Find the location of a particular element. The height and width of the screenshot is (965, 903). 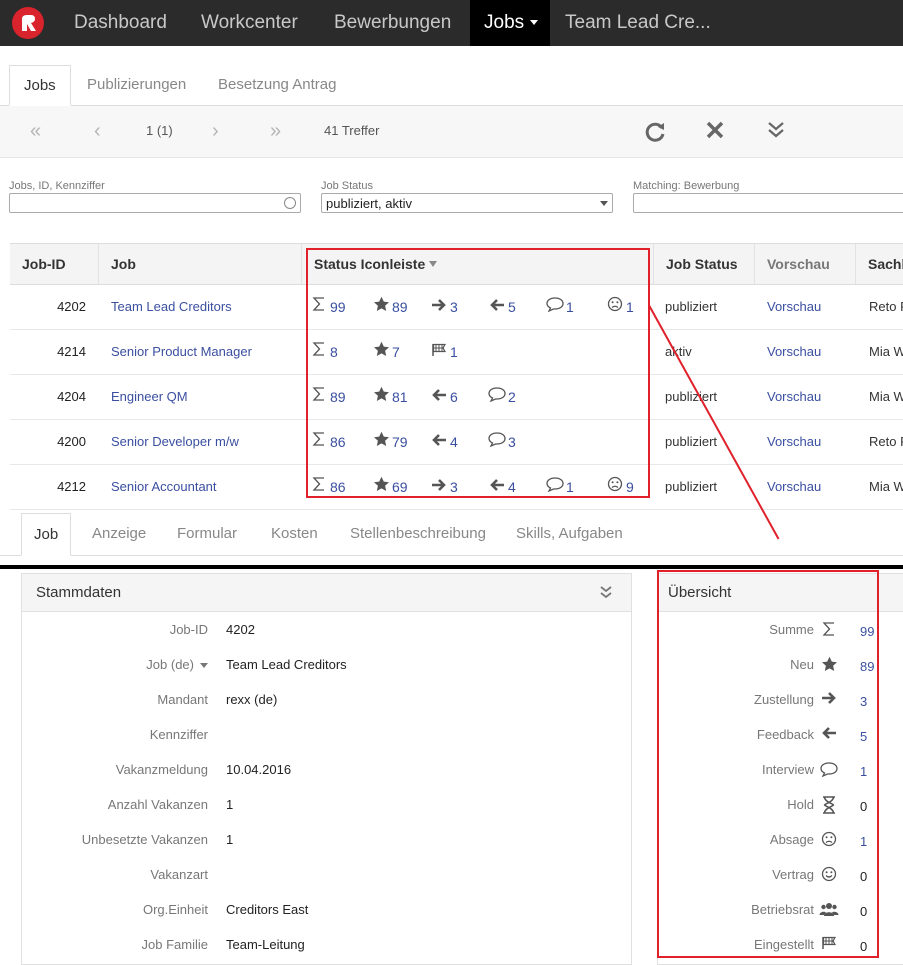

col-job-id: Job-ID is located at coordinates (54, 264).